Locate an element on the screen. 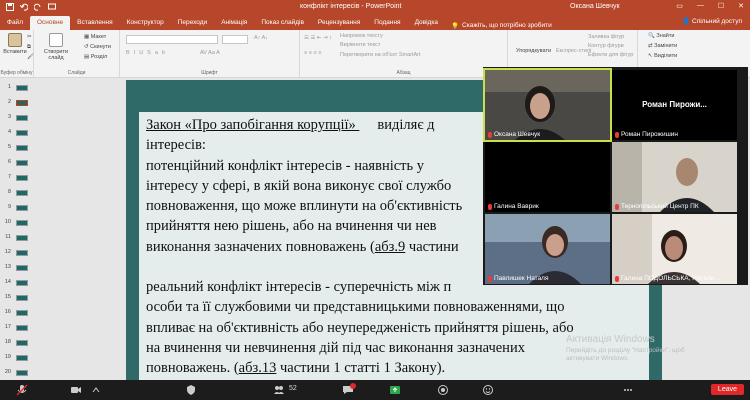 The width and height of the screenshot is (750, 400). slide-thumbnail: 11 is located at coordinates (16, 238).